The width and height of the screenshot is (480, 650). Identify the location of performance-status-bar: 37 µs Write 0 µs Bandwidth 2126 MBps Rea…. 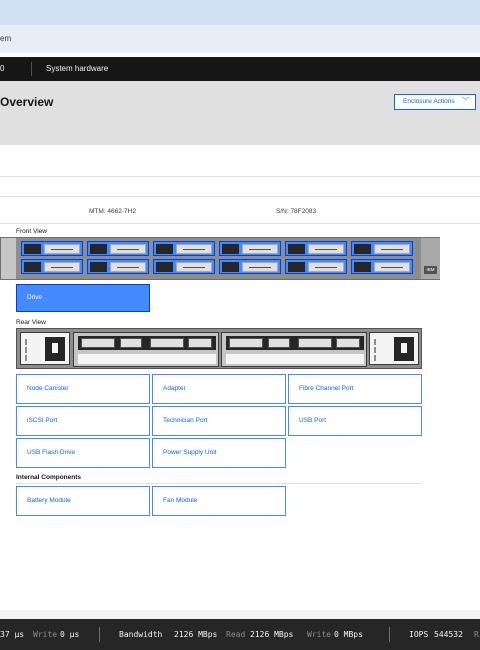
(240, 634).